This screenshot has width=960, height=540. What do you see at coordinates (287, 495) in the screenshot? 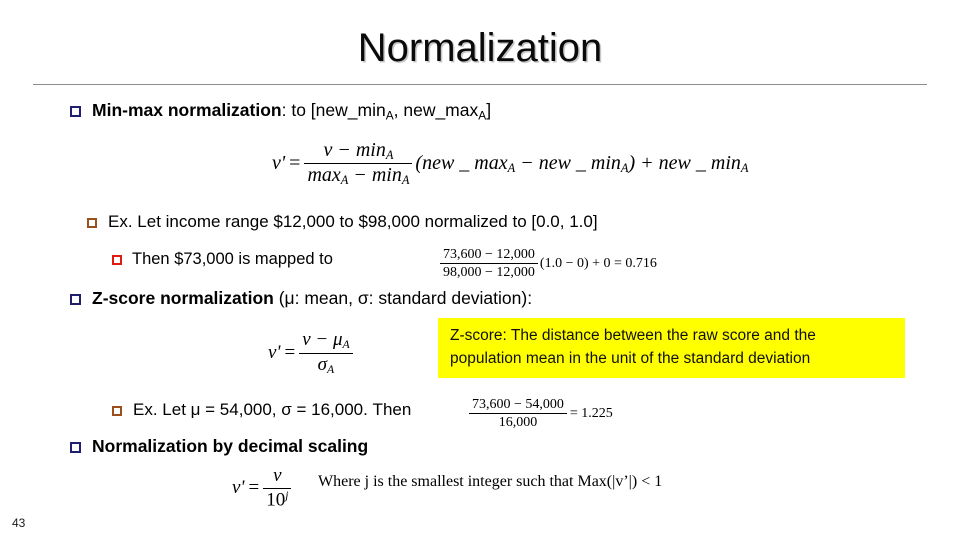
I see `formula-decimal-den-sup: j` at bounding box center [287, 495].